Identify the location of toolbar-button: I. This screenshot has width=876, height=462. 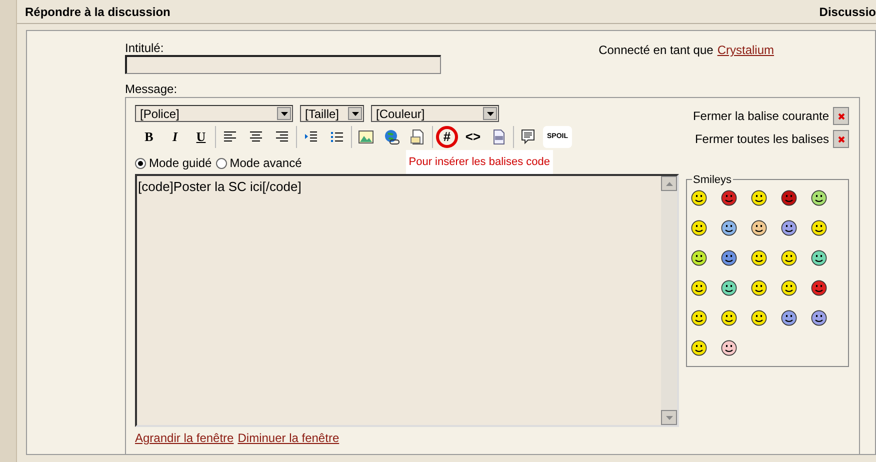
(175, 137).